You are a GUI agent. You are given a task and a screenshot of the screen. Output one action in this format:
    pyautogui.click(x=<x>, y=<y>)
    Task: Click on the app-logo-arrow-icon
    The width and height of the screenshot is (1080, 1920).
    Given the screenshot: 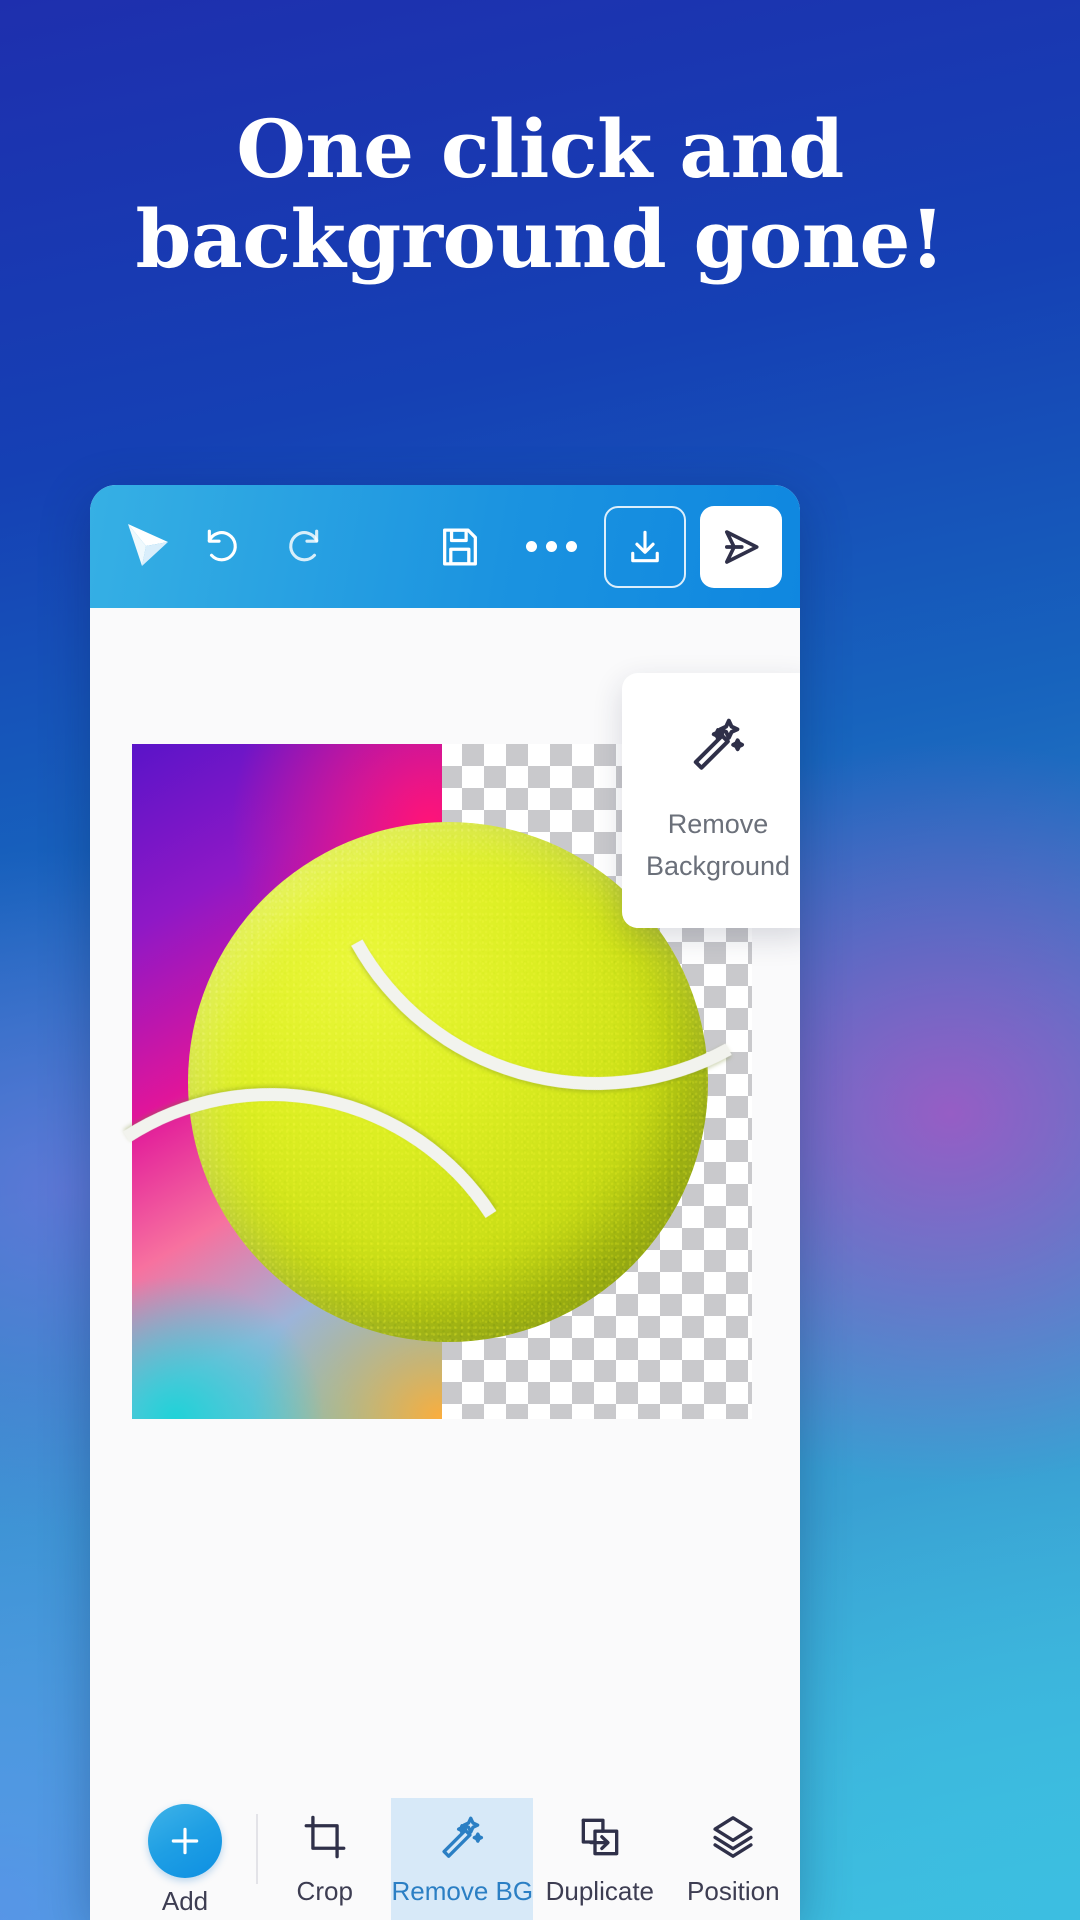 What is the action you would take?
    pyautogui.click(x=151, y=547)
    